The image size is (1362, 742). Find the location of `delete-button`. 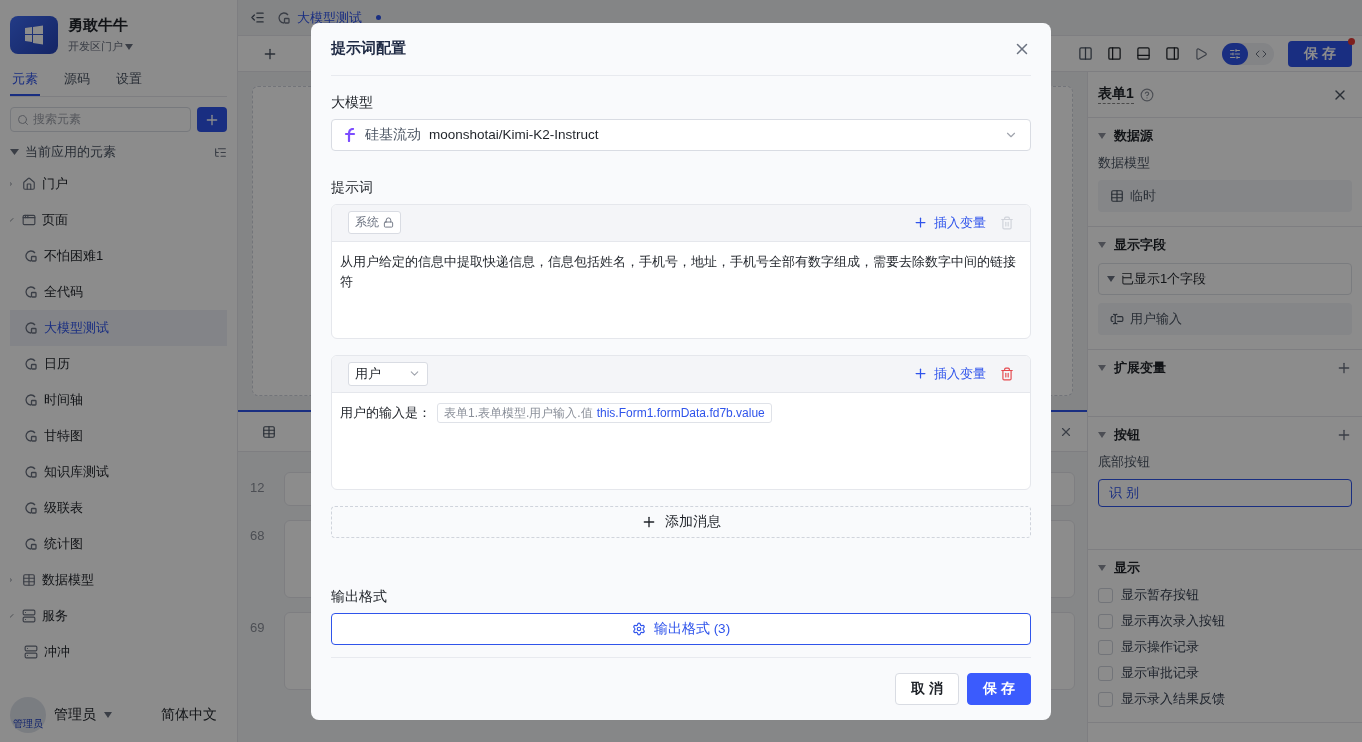

delete-button is located at coordinates (1007, 373).